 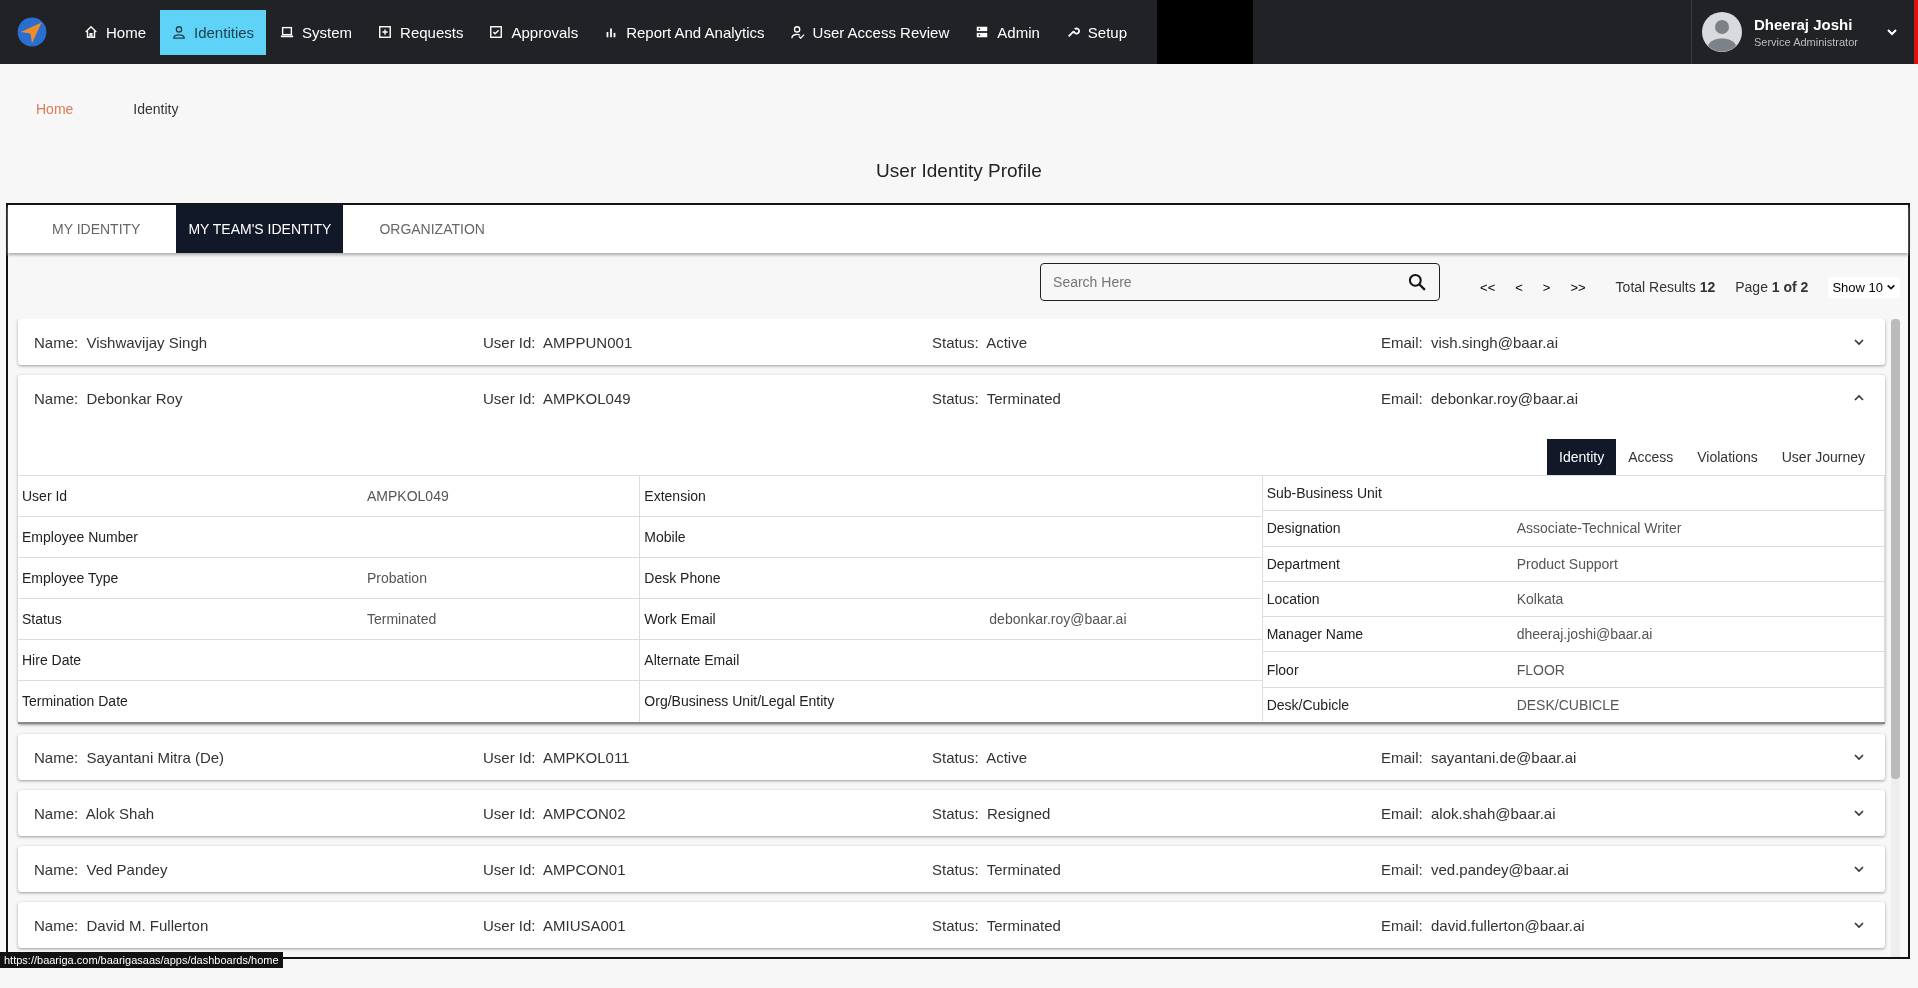 I want to click on name-field: Name: Alok Shah, so click(x=258, y=813).